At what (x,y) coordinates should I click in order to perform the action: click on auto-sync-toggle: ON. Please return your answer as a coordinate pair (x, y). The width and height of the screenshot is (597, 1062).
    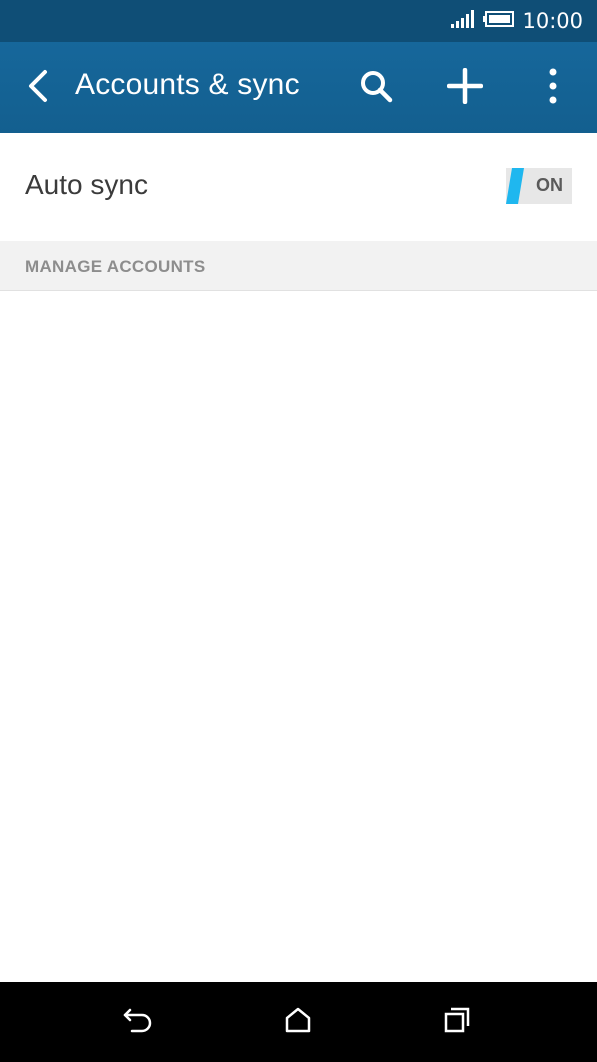
    Looking at the image, I should click on (539, 186).